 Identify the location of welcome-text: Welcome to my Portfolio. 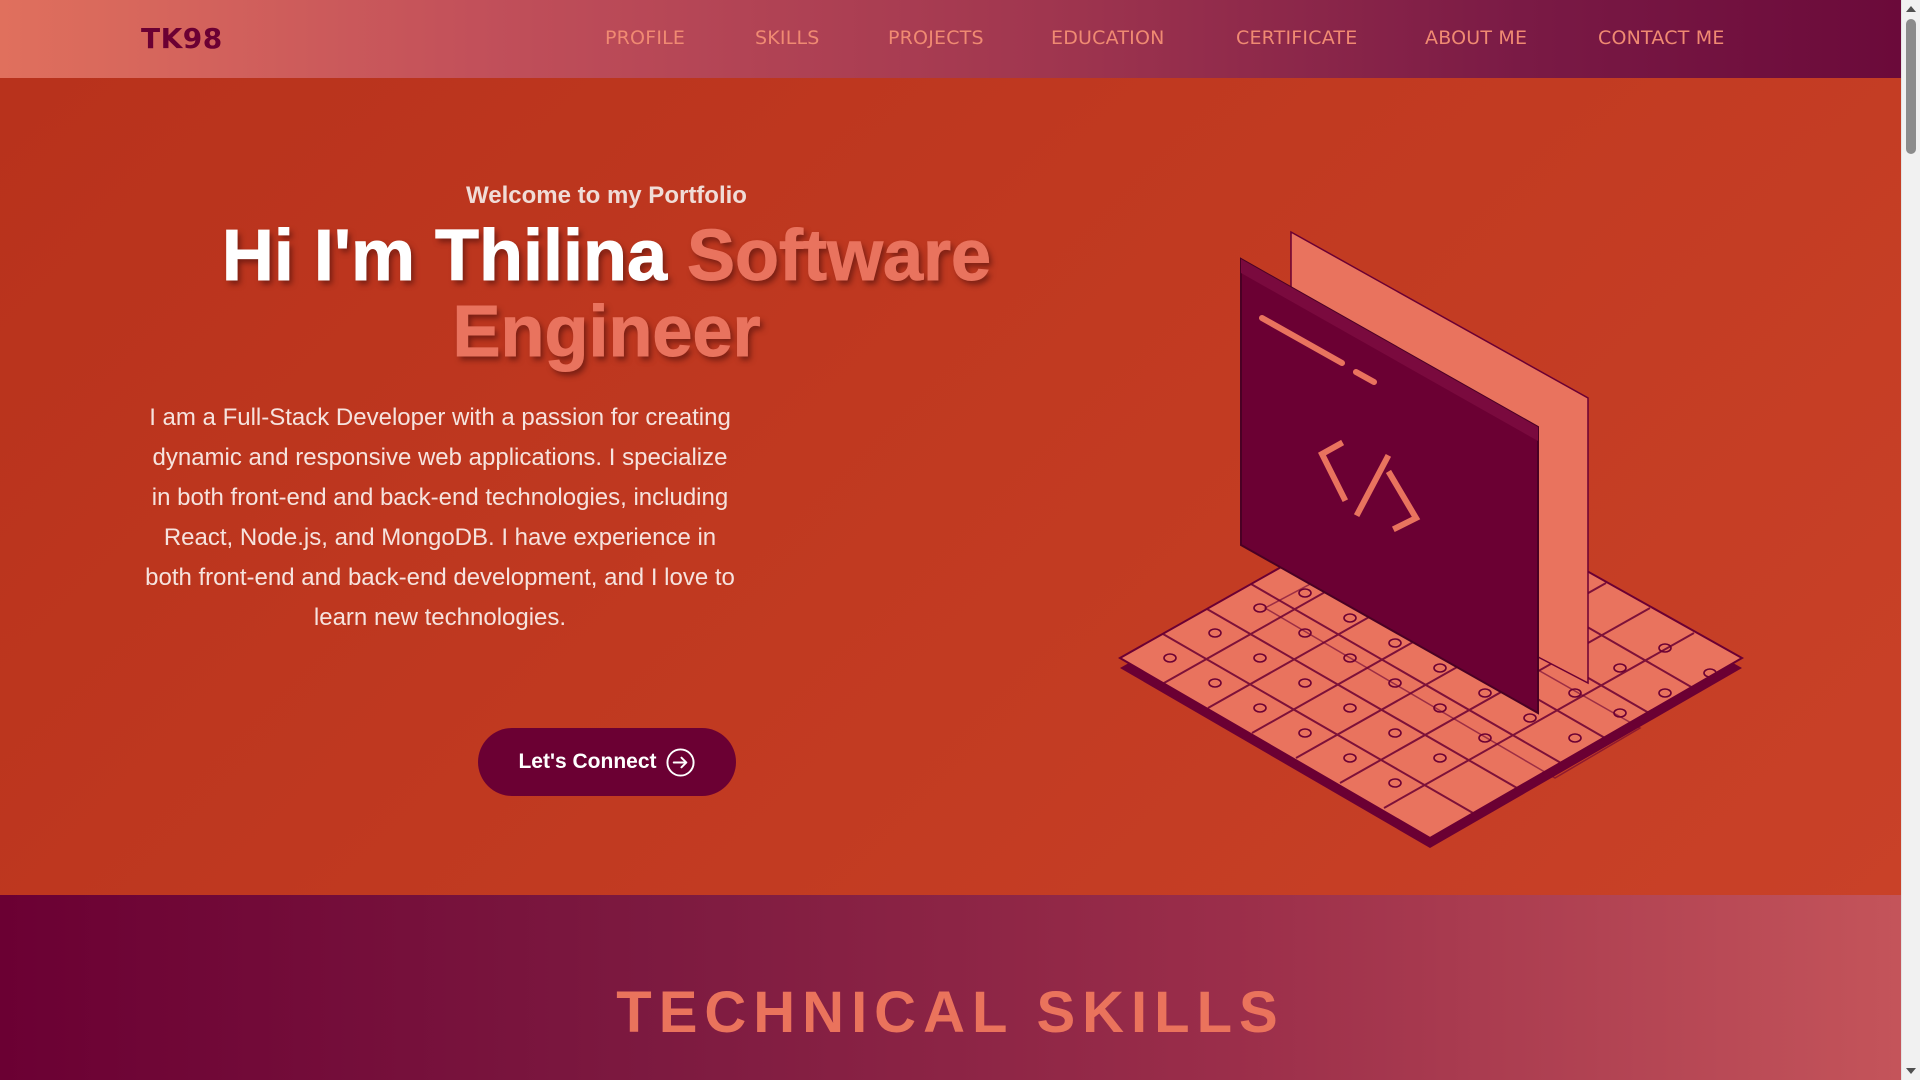
(606, 195).